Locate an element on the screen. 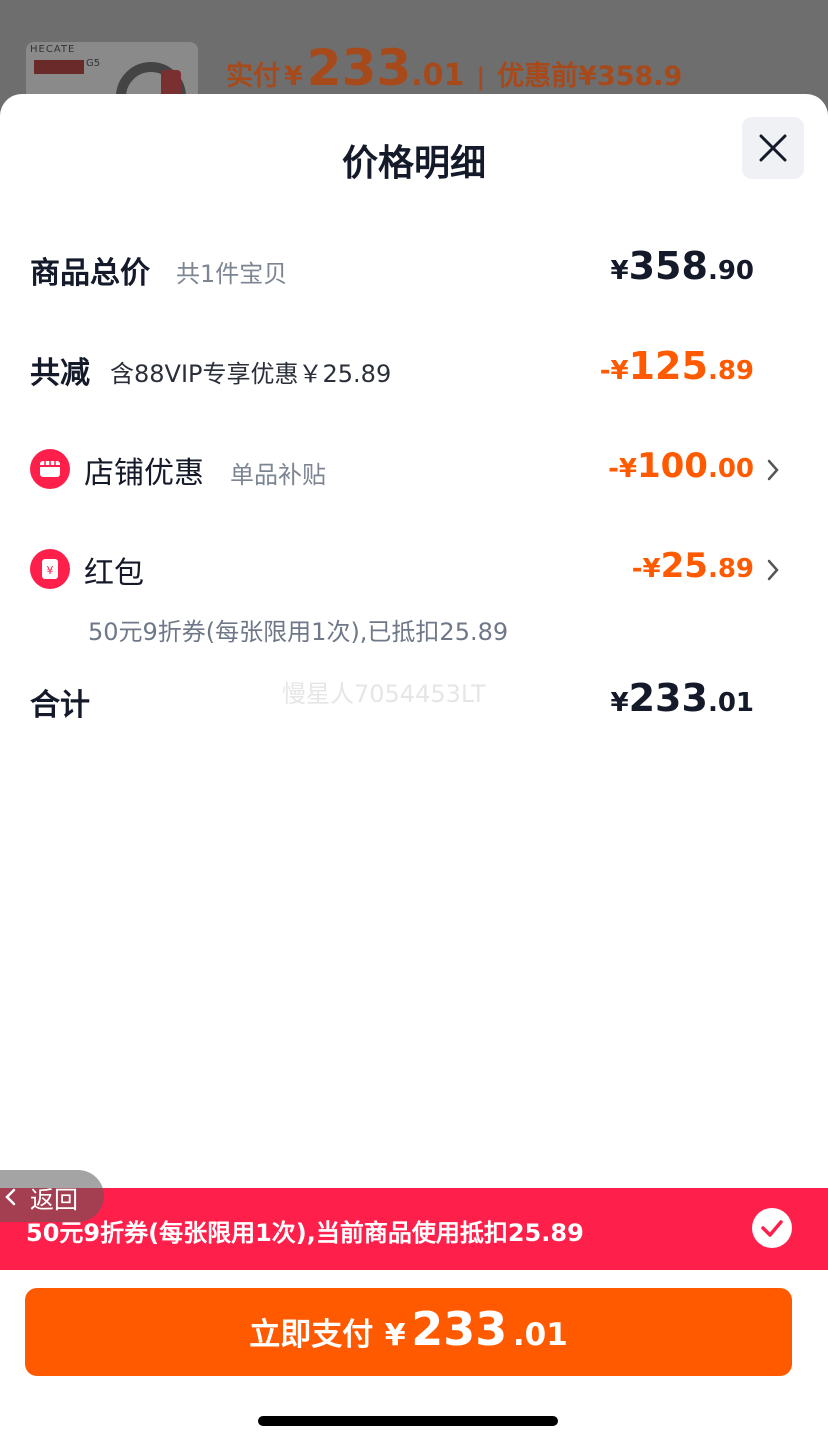 The height and width of the screenshot is (1443, 828). pay-now-button: 立即支付 ¥ 233 .01 is located at coordinates (408, 1332).